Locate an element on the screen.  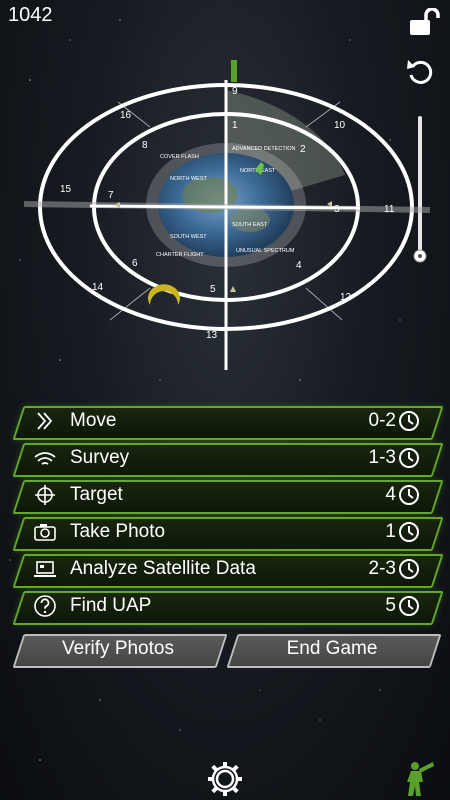
end-game-label: End Game is located at coordinates (332, 648).